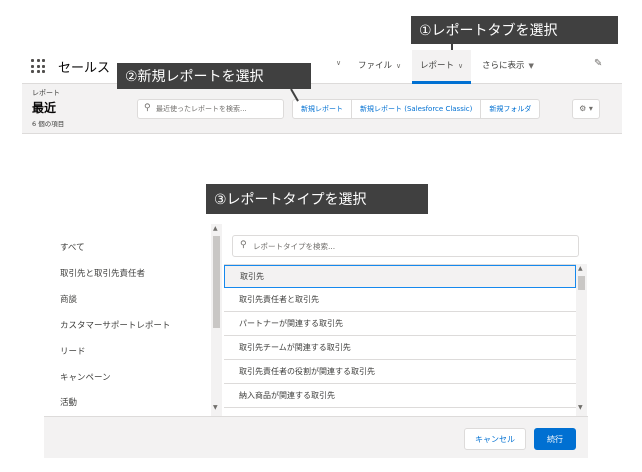  I want to click on new-report-button: 新規レポート, so click(322, 109).